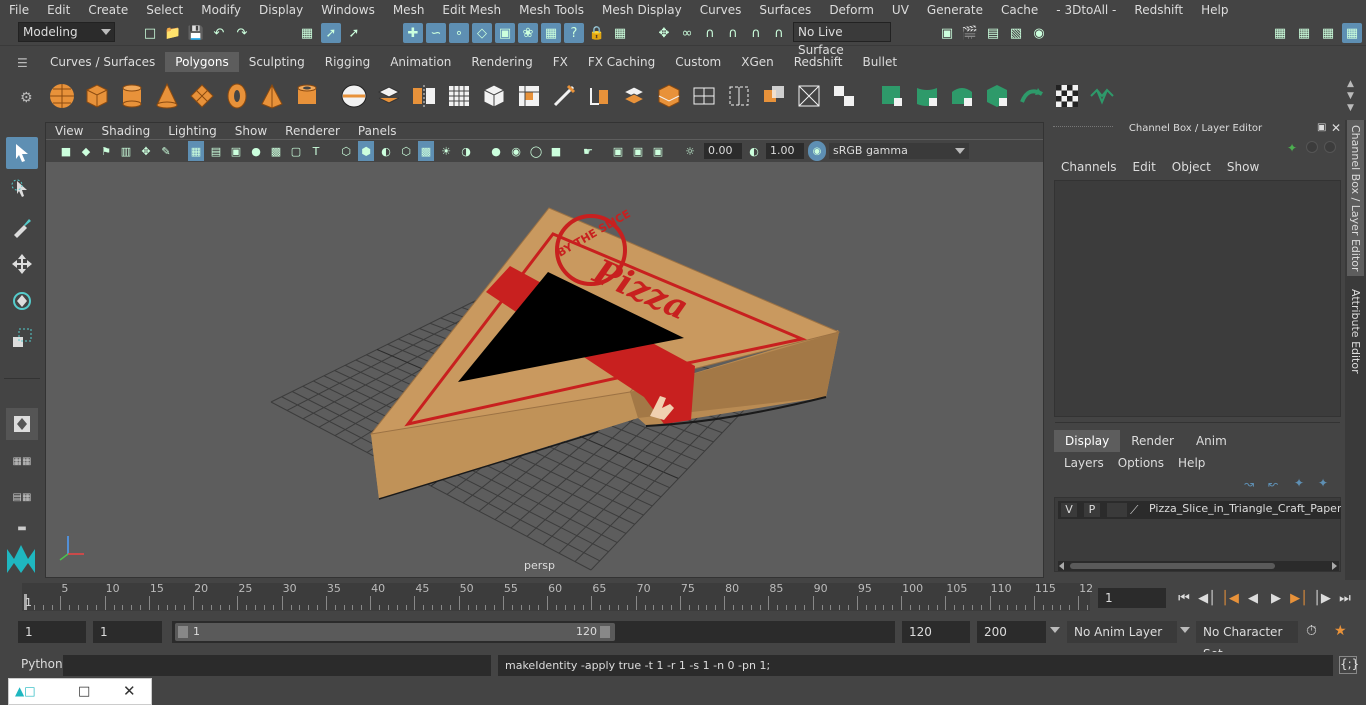 This screenshot has height=705, width=1366. Describe the element at coordinates (687, 33) in the screenshot. I see `lasso-icon: ∞` at that location.